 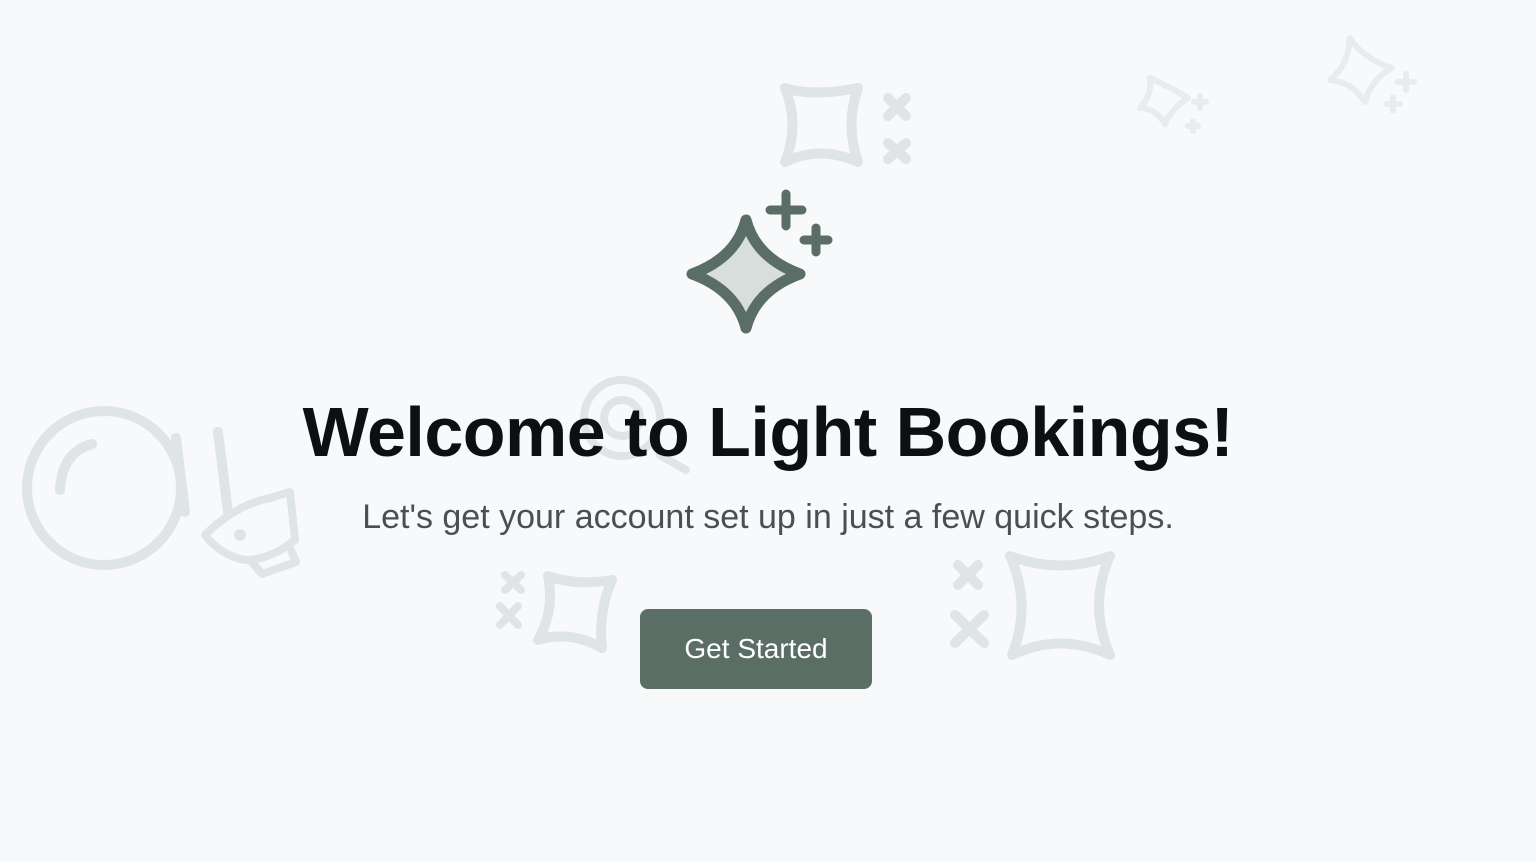 I want to click on sparkles-icon, so click(x=759, y=261).